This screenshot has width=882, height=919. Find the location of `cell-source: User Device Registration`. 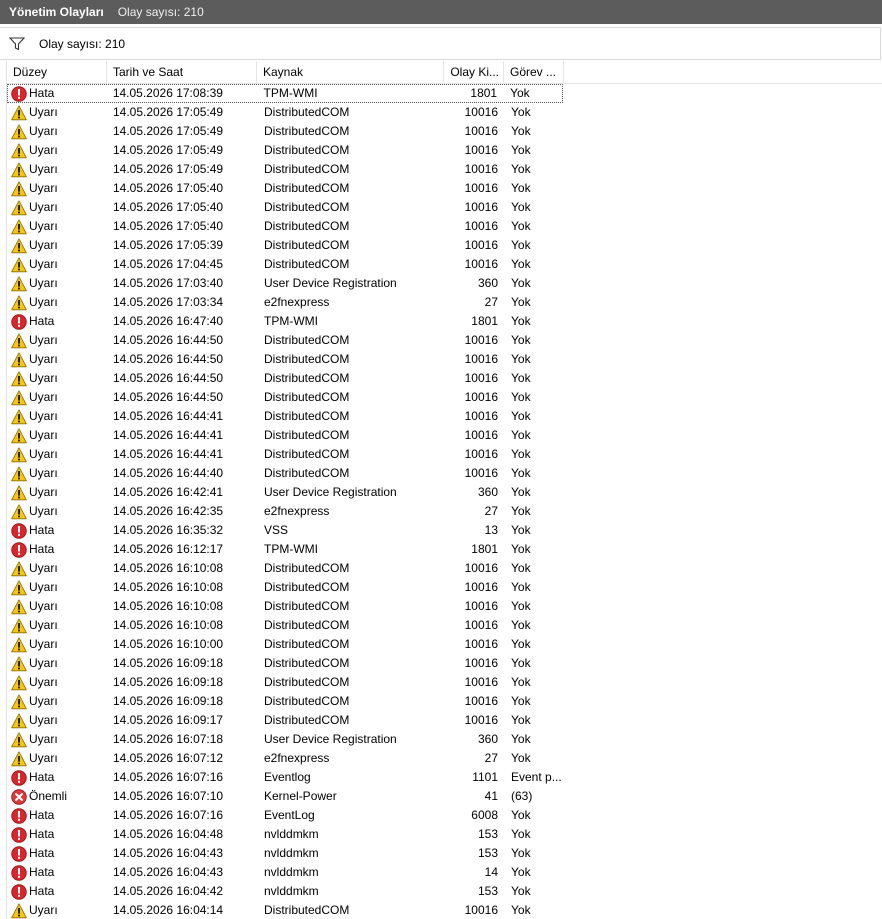

cell-source: User Device Registration is located at coordinates (330, 739).